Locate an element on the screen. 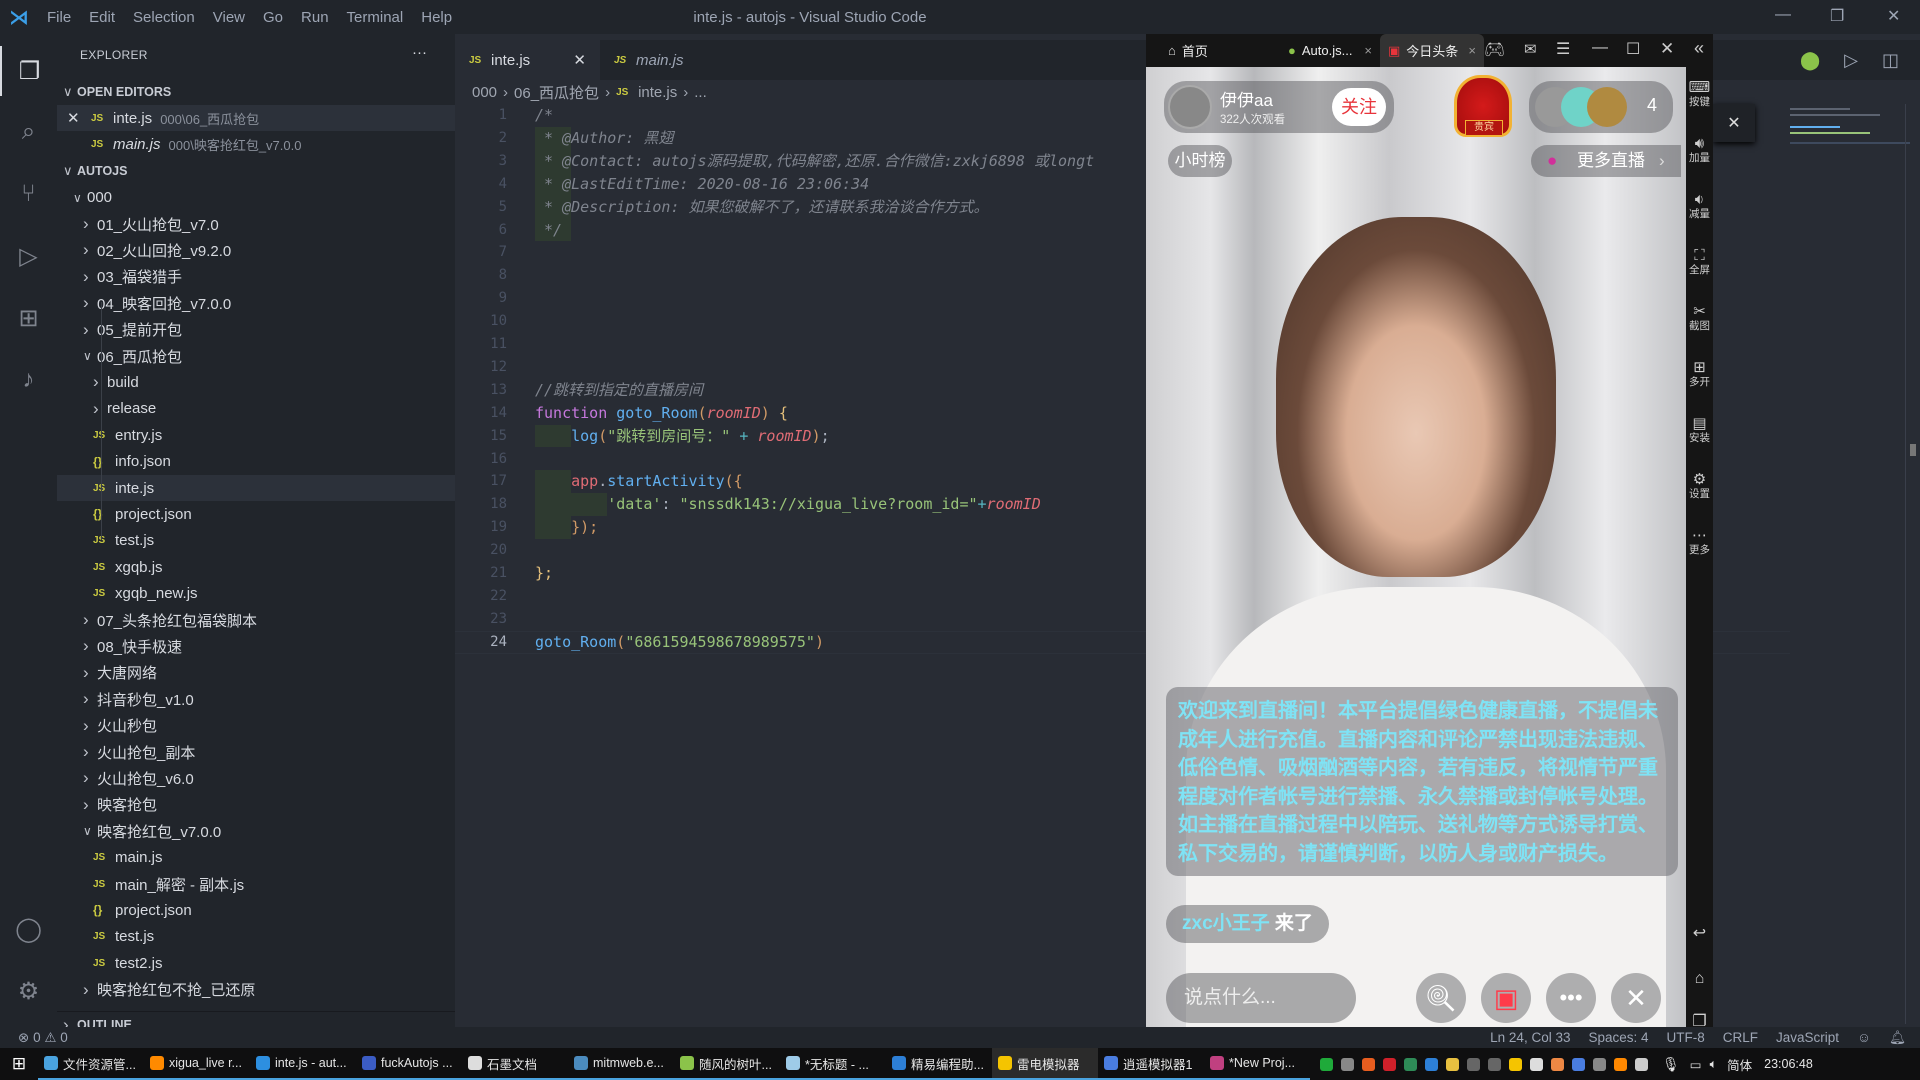  file-item: JS xgqb_new.js is located at coordinates (256, 594).